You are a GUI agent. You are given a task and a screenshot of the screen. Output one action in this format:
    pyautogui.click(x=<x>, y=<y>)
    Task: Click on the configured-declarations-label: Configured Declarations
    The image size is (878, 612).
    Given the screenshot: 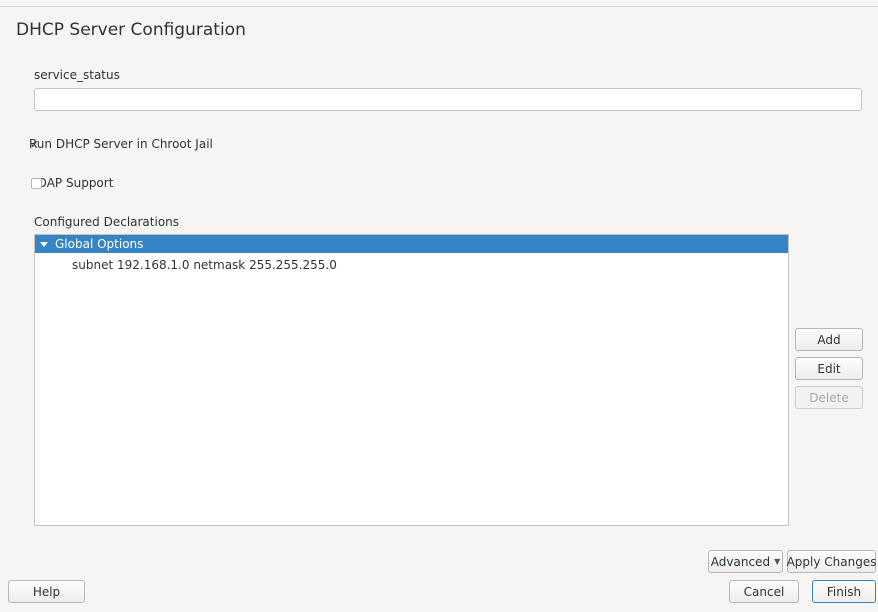 What is the action you would take?
    pyautogui.click(x=107, y=222)
    